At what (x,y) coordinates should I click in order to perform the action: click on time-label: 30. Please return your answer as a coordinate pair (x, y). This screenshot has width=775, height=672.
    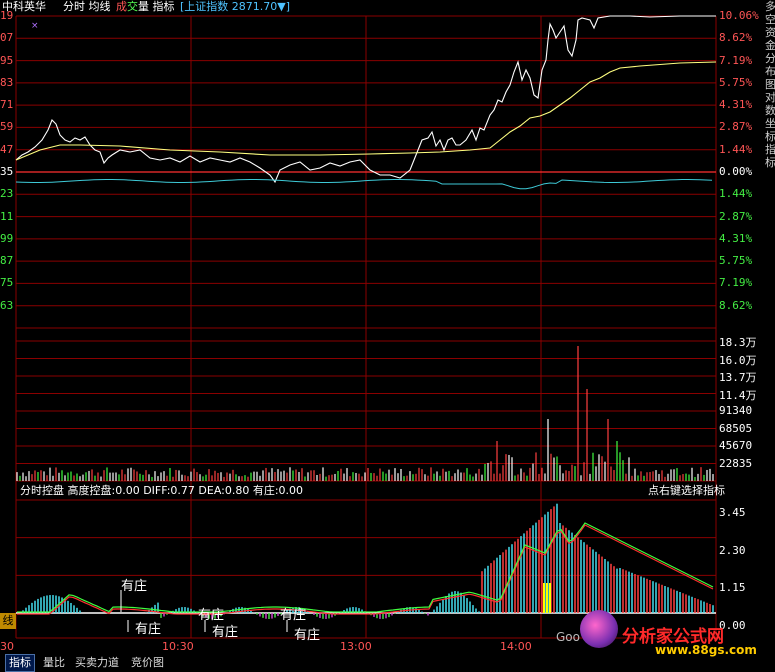
    Looking at the image, I should click on (7, 646).